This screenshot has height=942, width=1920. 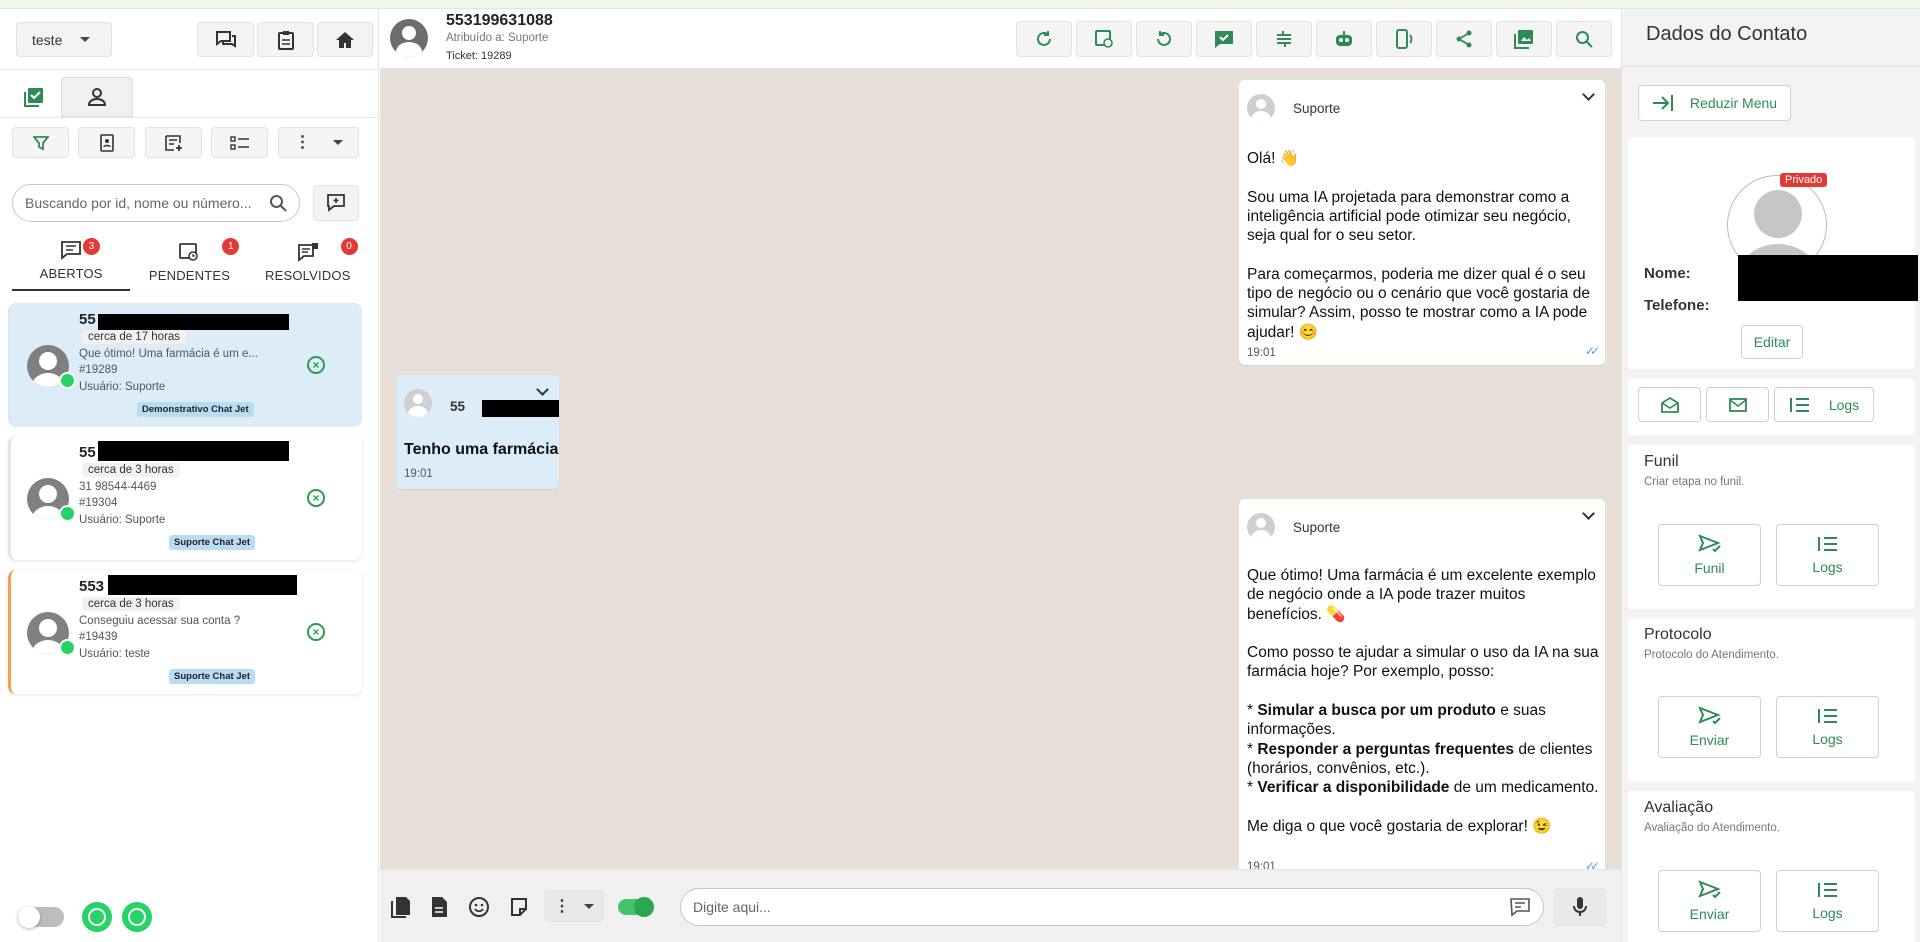 What do you see at coordinates (318, 142) in the screenshot?
I see `more-options-button: ⋮` at bounding box center [318, 142].